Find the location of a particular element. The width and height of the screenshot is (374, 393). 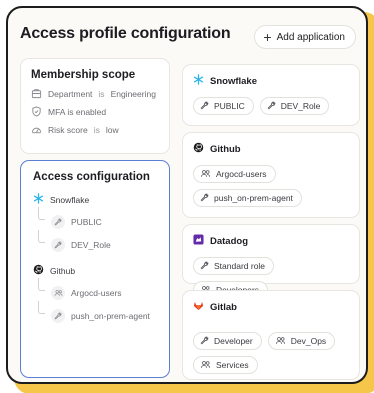

access-item: Argocd-users is located at coordinates (95, 289).